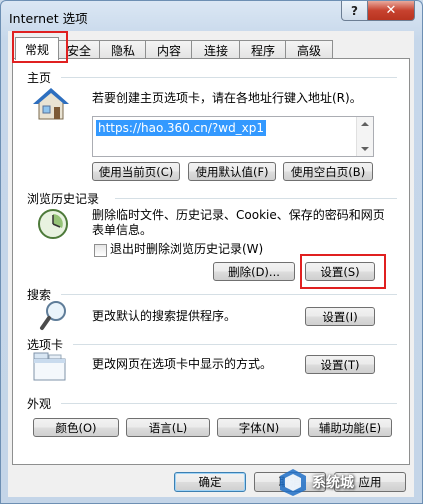  I want to click on tab-connections: 连接, so click(216, 49).